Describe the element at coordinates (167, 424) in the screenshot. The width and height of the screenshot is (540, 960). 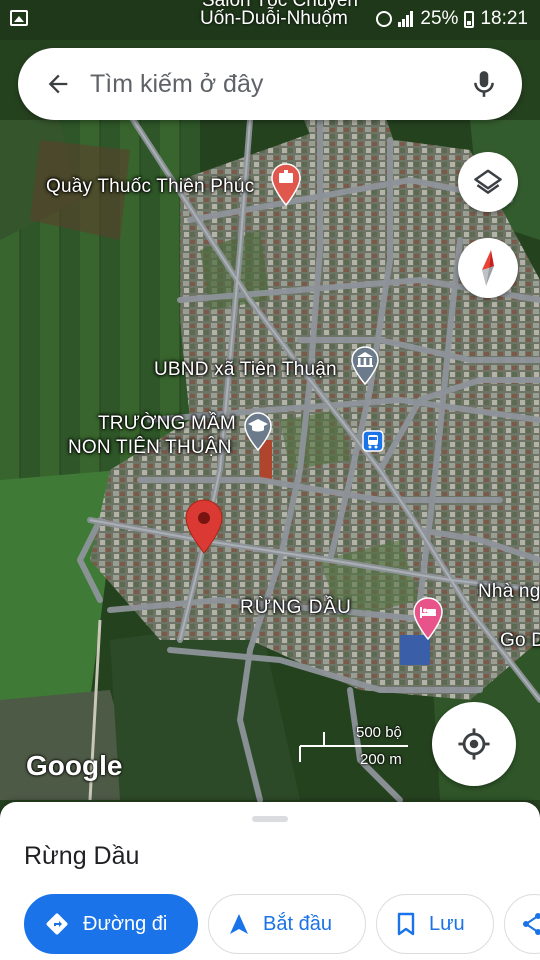
I see `map-label-school-line1: TRƯỜNG MẦM` at that location.